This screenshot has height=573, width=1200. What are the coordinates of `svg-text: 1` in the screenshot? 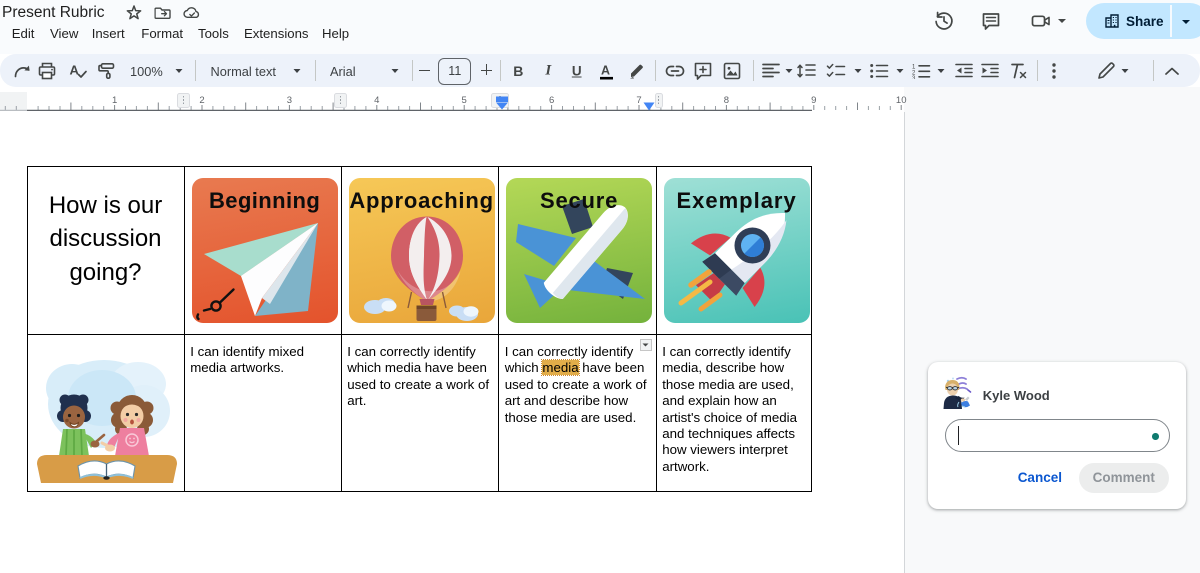 It's located at (114, 100).